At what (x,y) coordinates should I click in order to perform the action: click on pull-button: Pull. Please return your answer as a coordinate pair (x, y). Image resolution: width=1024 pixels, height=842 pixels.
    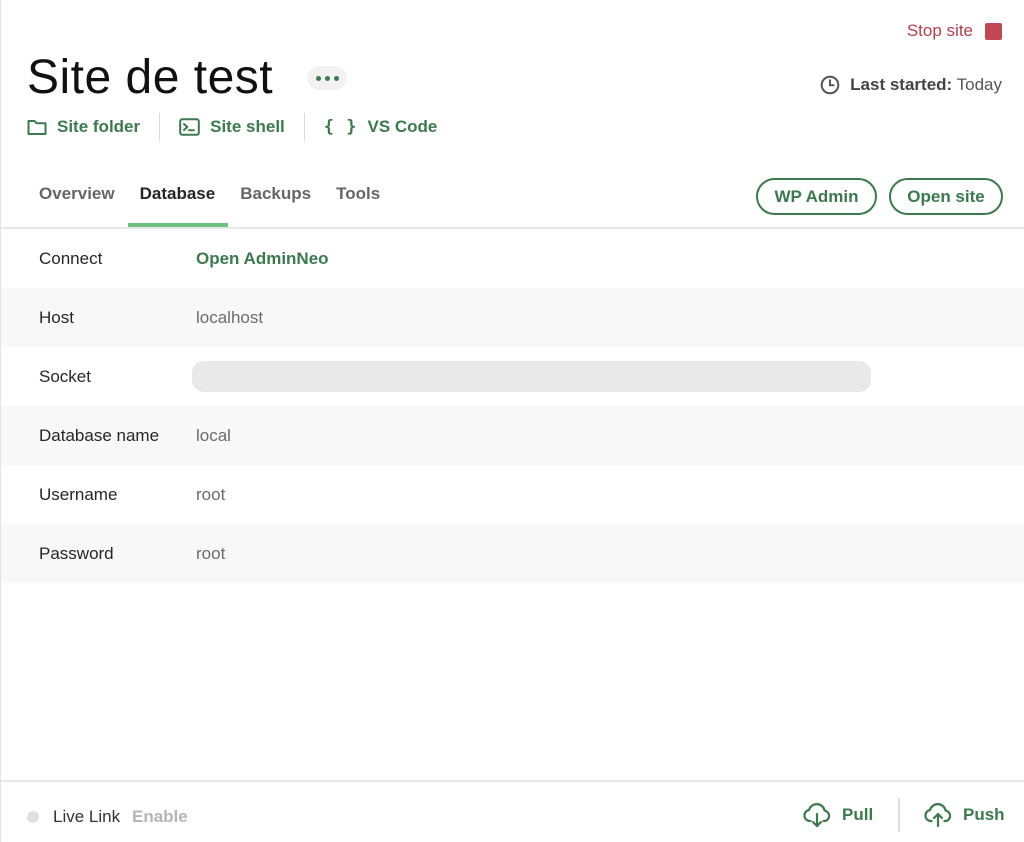
    Looking at the image, I should click on (837, 815).